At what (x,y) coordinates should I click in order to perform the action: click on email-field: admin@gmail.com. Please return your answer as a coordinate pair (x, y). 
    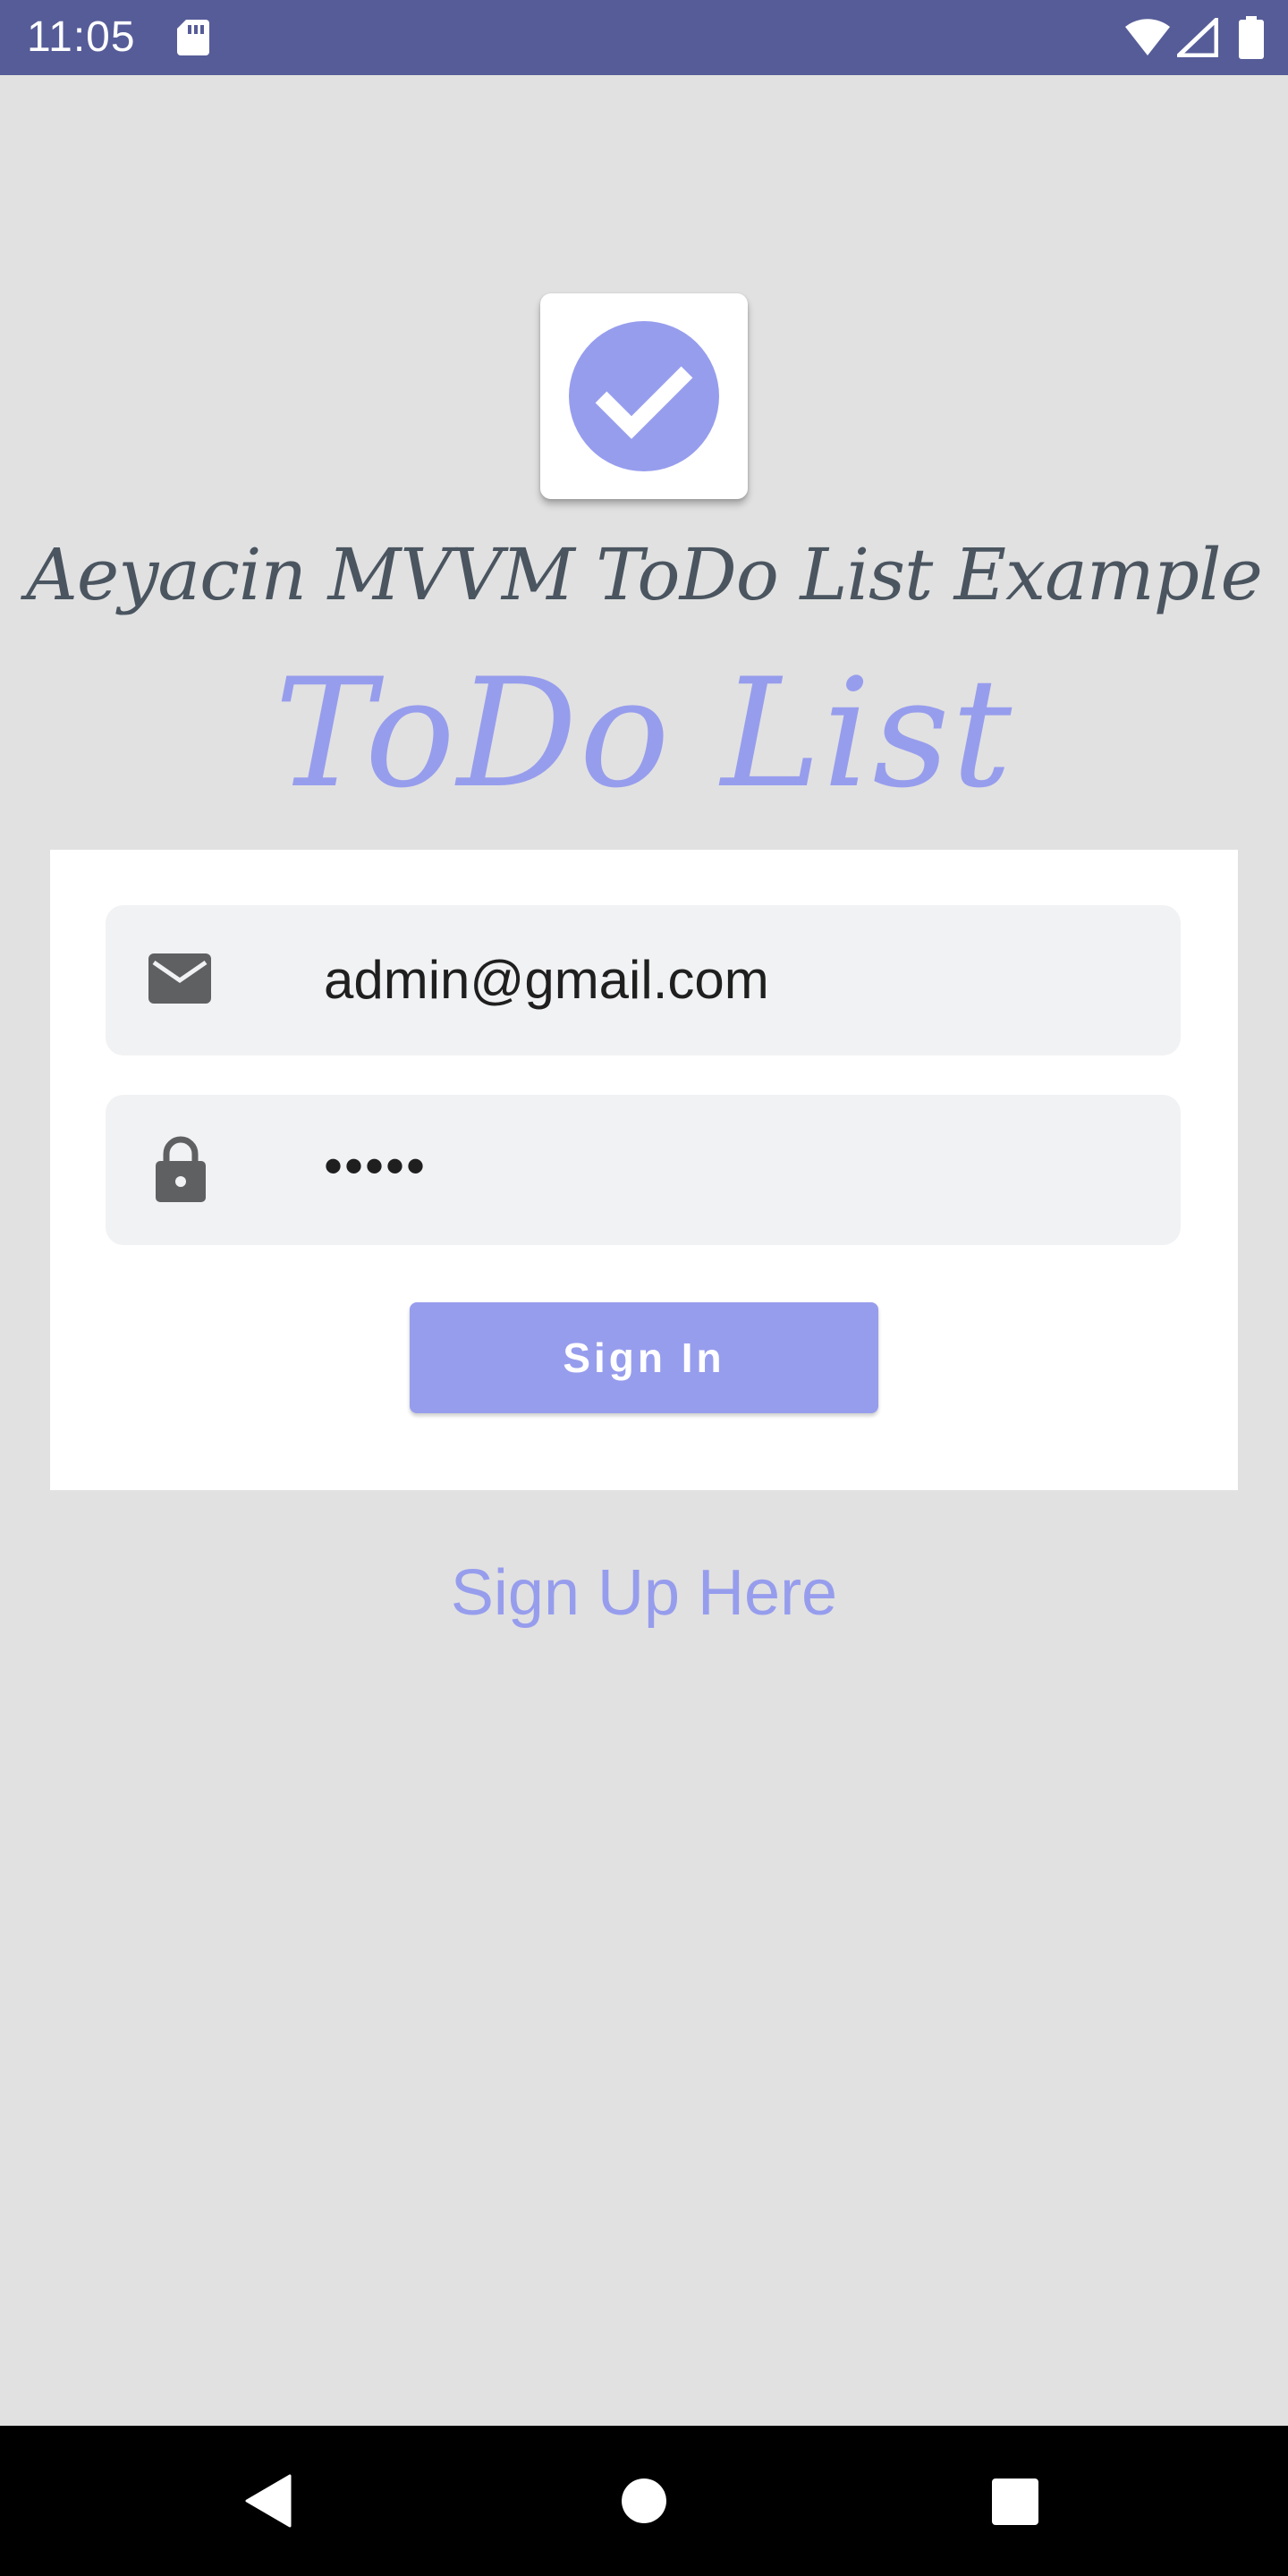
    Looking at the image, I should click on (643, 980).